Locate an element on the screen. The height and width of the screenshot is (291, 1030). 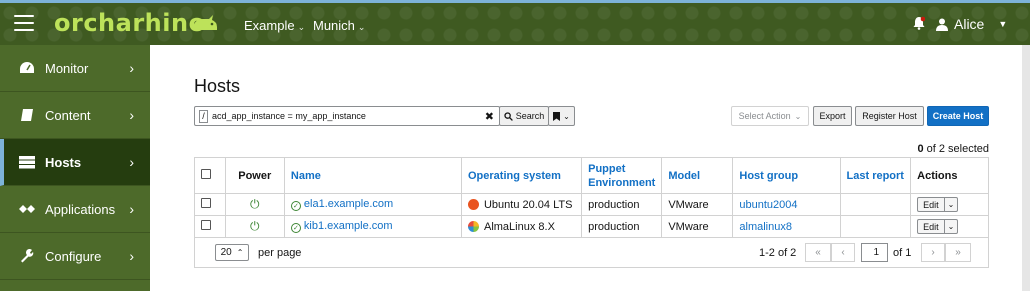
column-header-actions: Actions is located at coordinates (949, 175).